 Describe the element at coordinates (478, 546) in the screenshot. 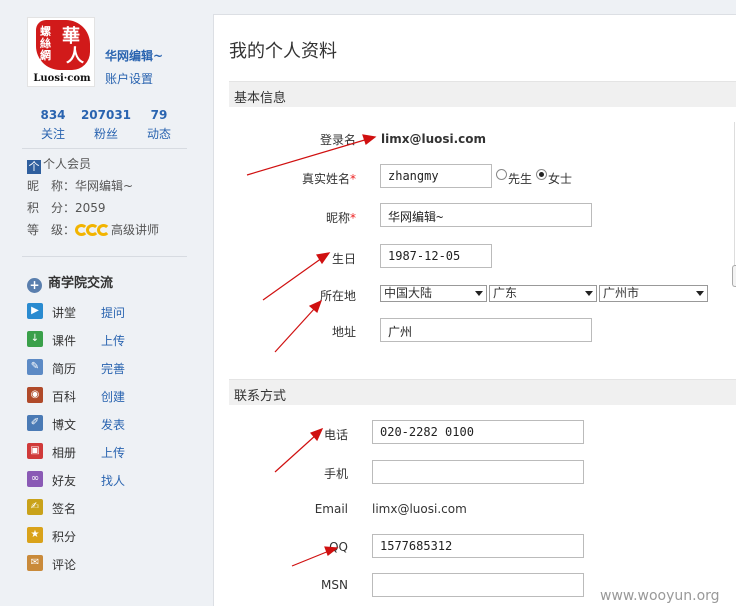

I see `qq-input: 1577685312` at that location.